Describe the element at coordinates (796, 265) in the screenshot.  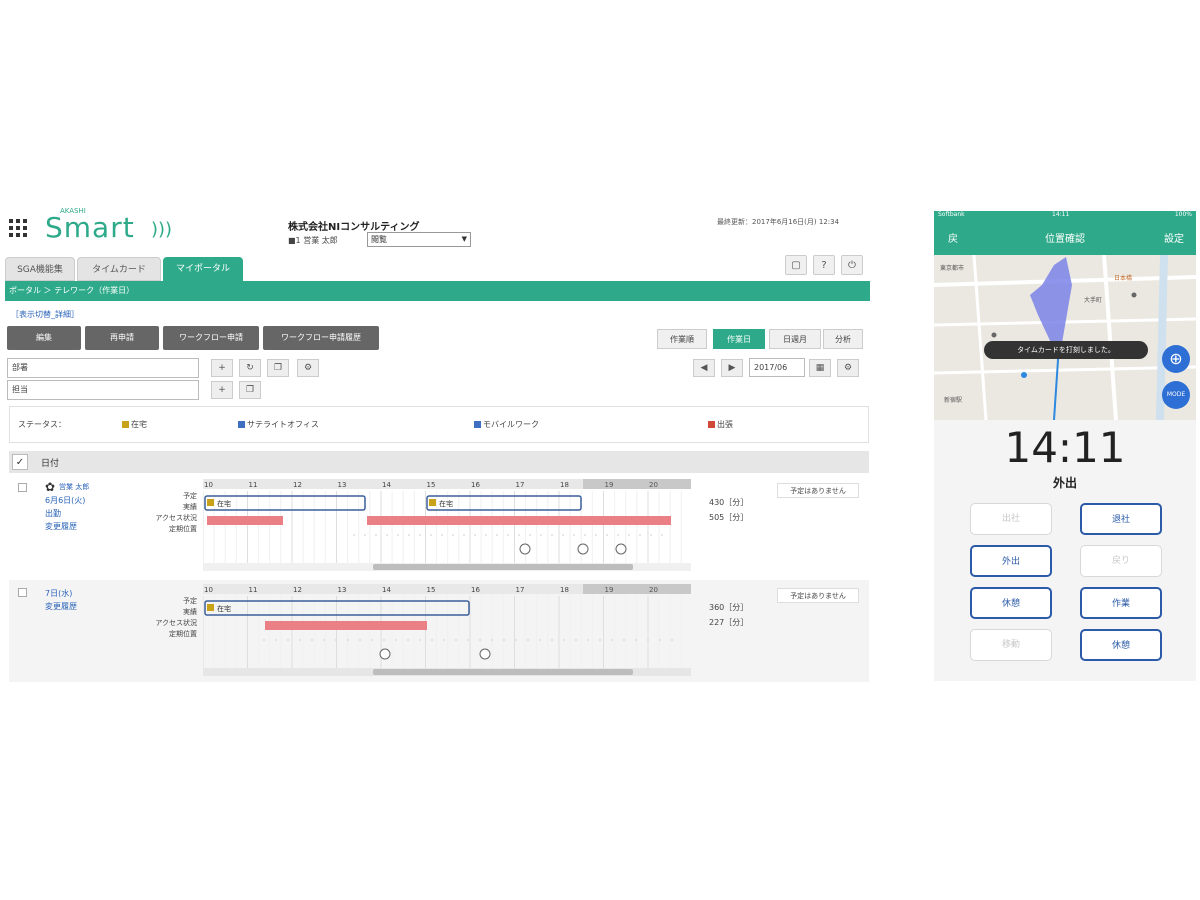
I see `window-icon: ▢` at that location.